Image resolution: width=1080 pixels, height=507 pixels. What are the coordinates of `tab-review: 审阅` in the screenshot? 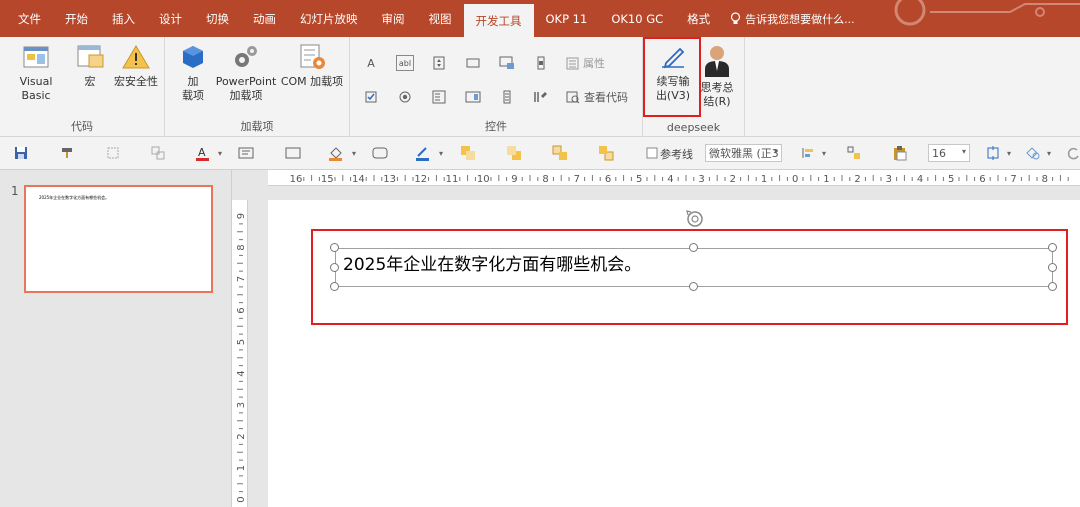 It's located at (393, 18).